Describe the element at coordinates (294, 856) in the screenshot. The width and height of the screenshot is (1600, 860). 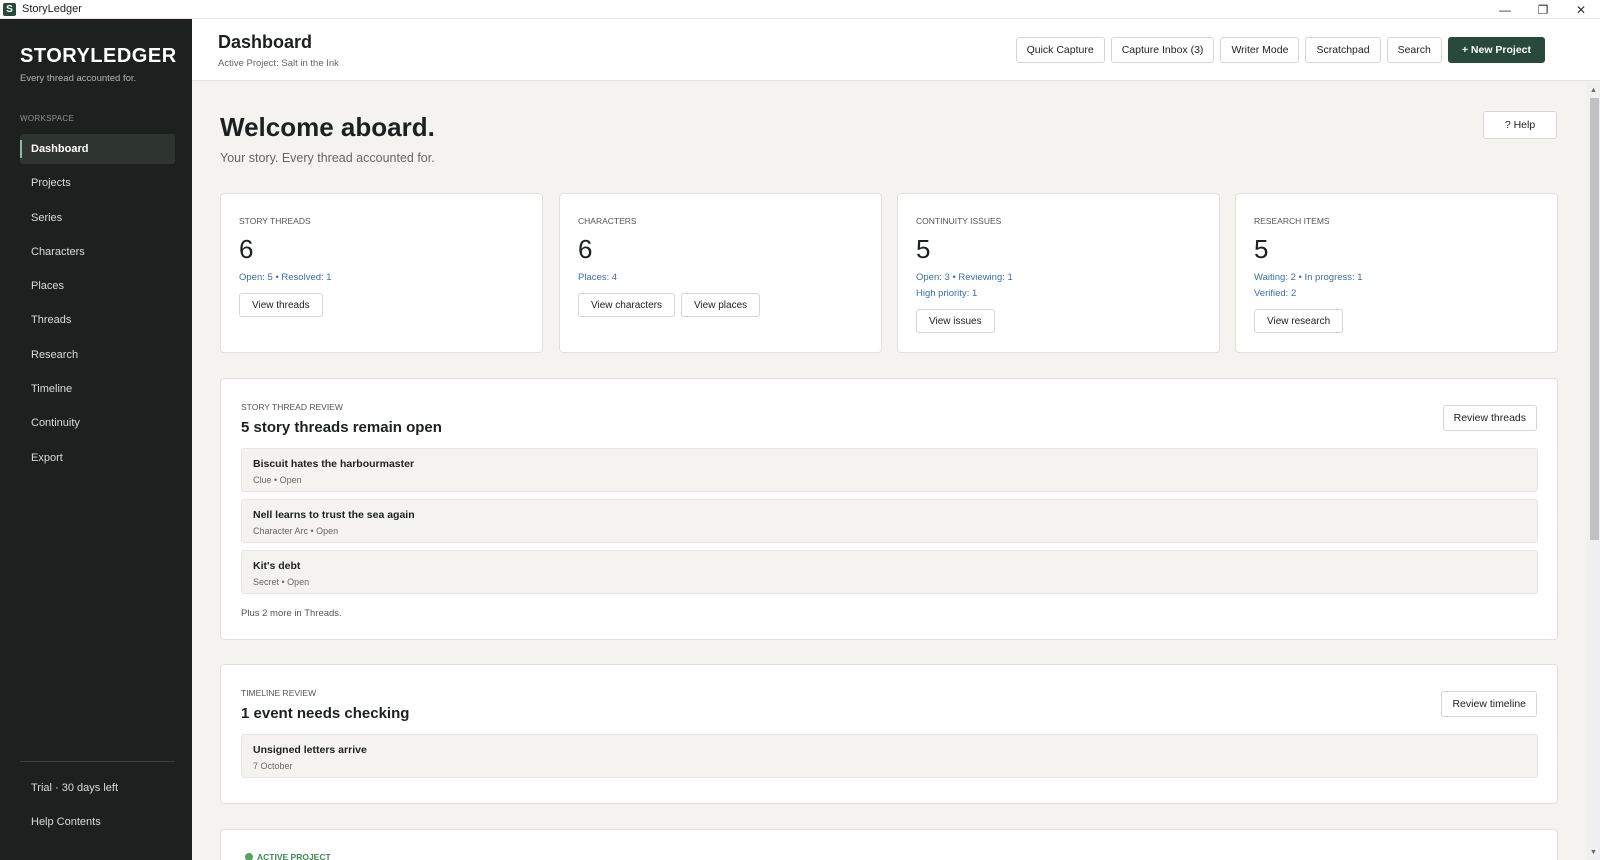
I see `active-project-label: ACTIVE PROJECT` at that location.